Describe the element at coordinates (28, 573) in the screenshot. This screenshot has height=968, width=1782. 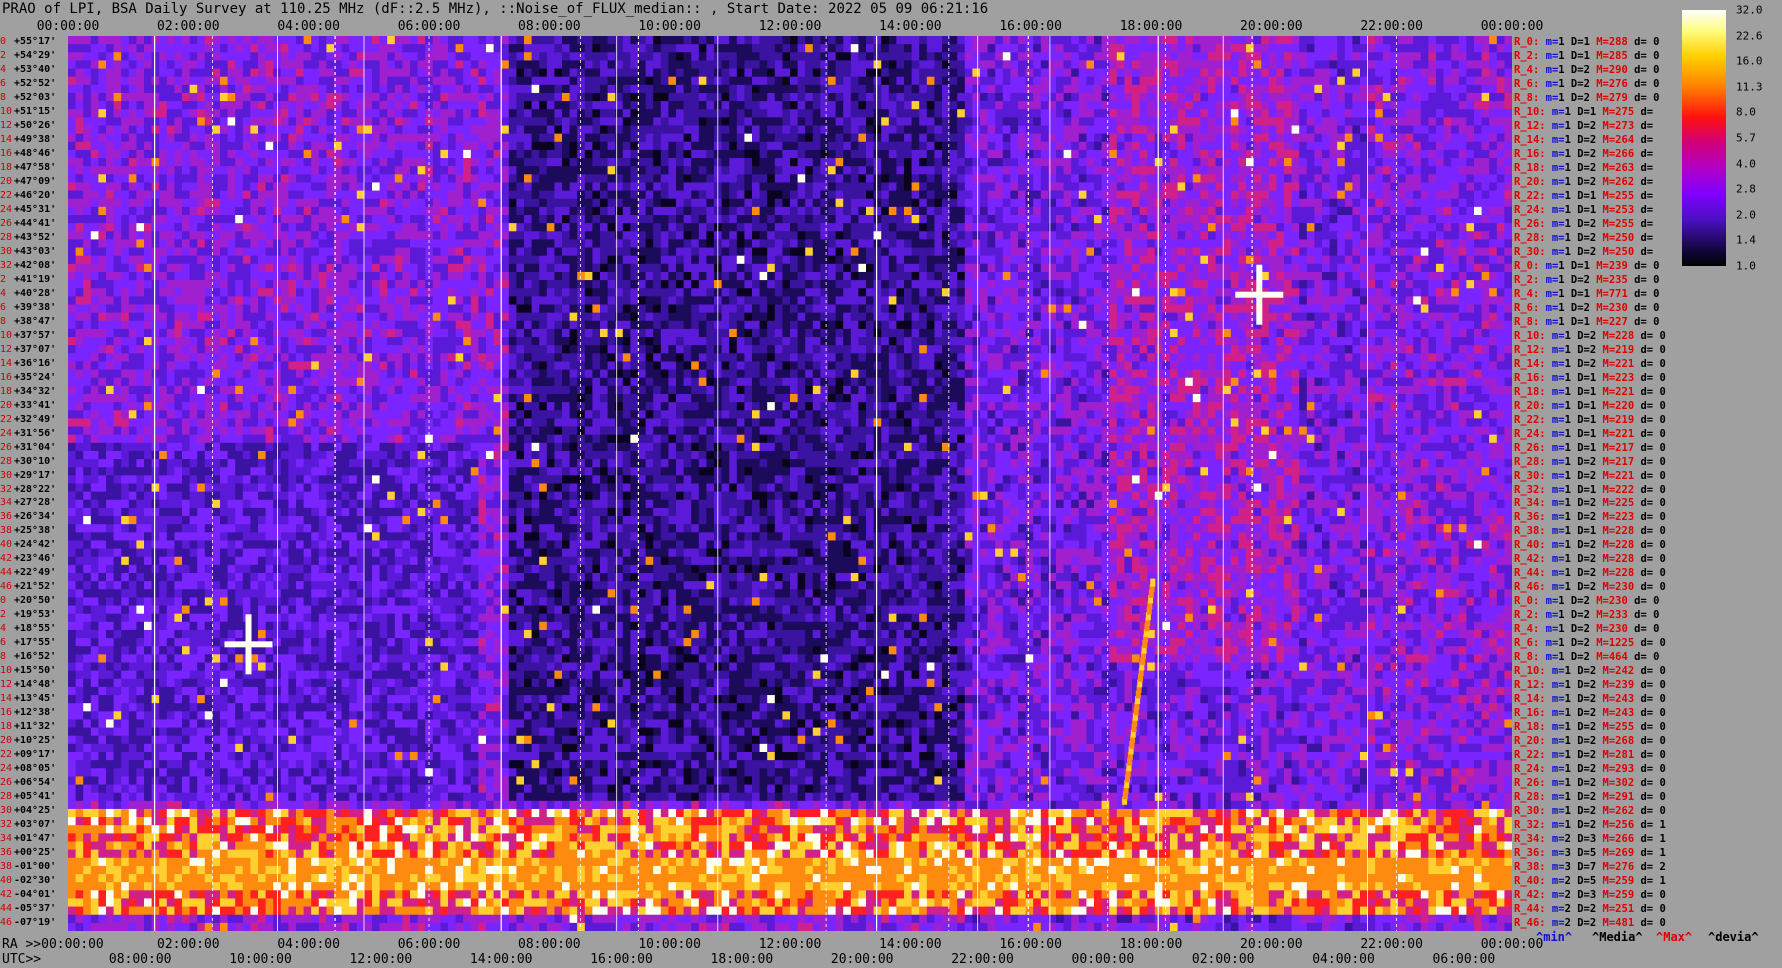
I see `declination-label: 44 +22°49'` at that location.